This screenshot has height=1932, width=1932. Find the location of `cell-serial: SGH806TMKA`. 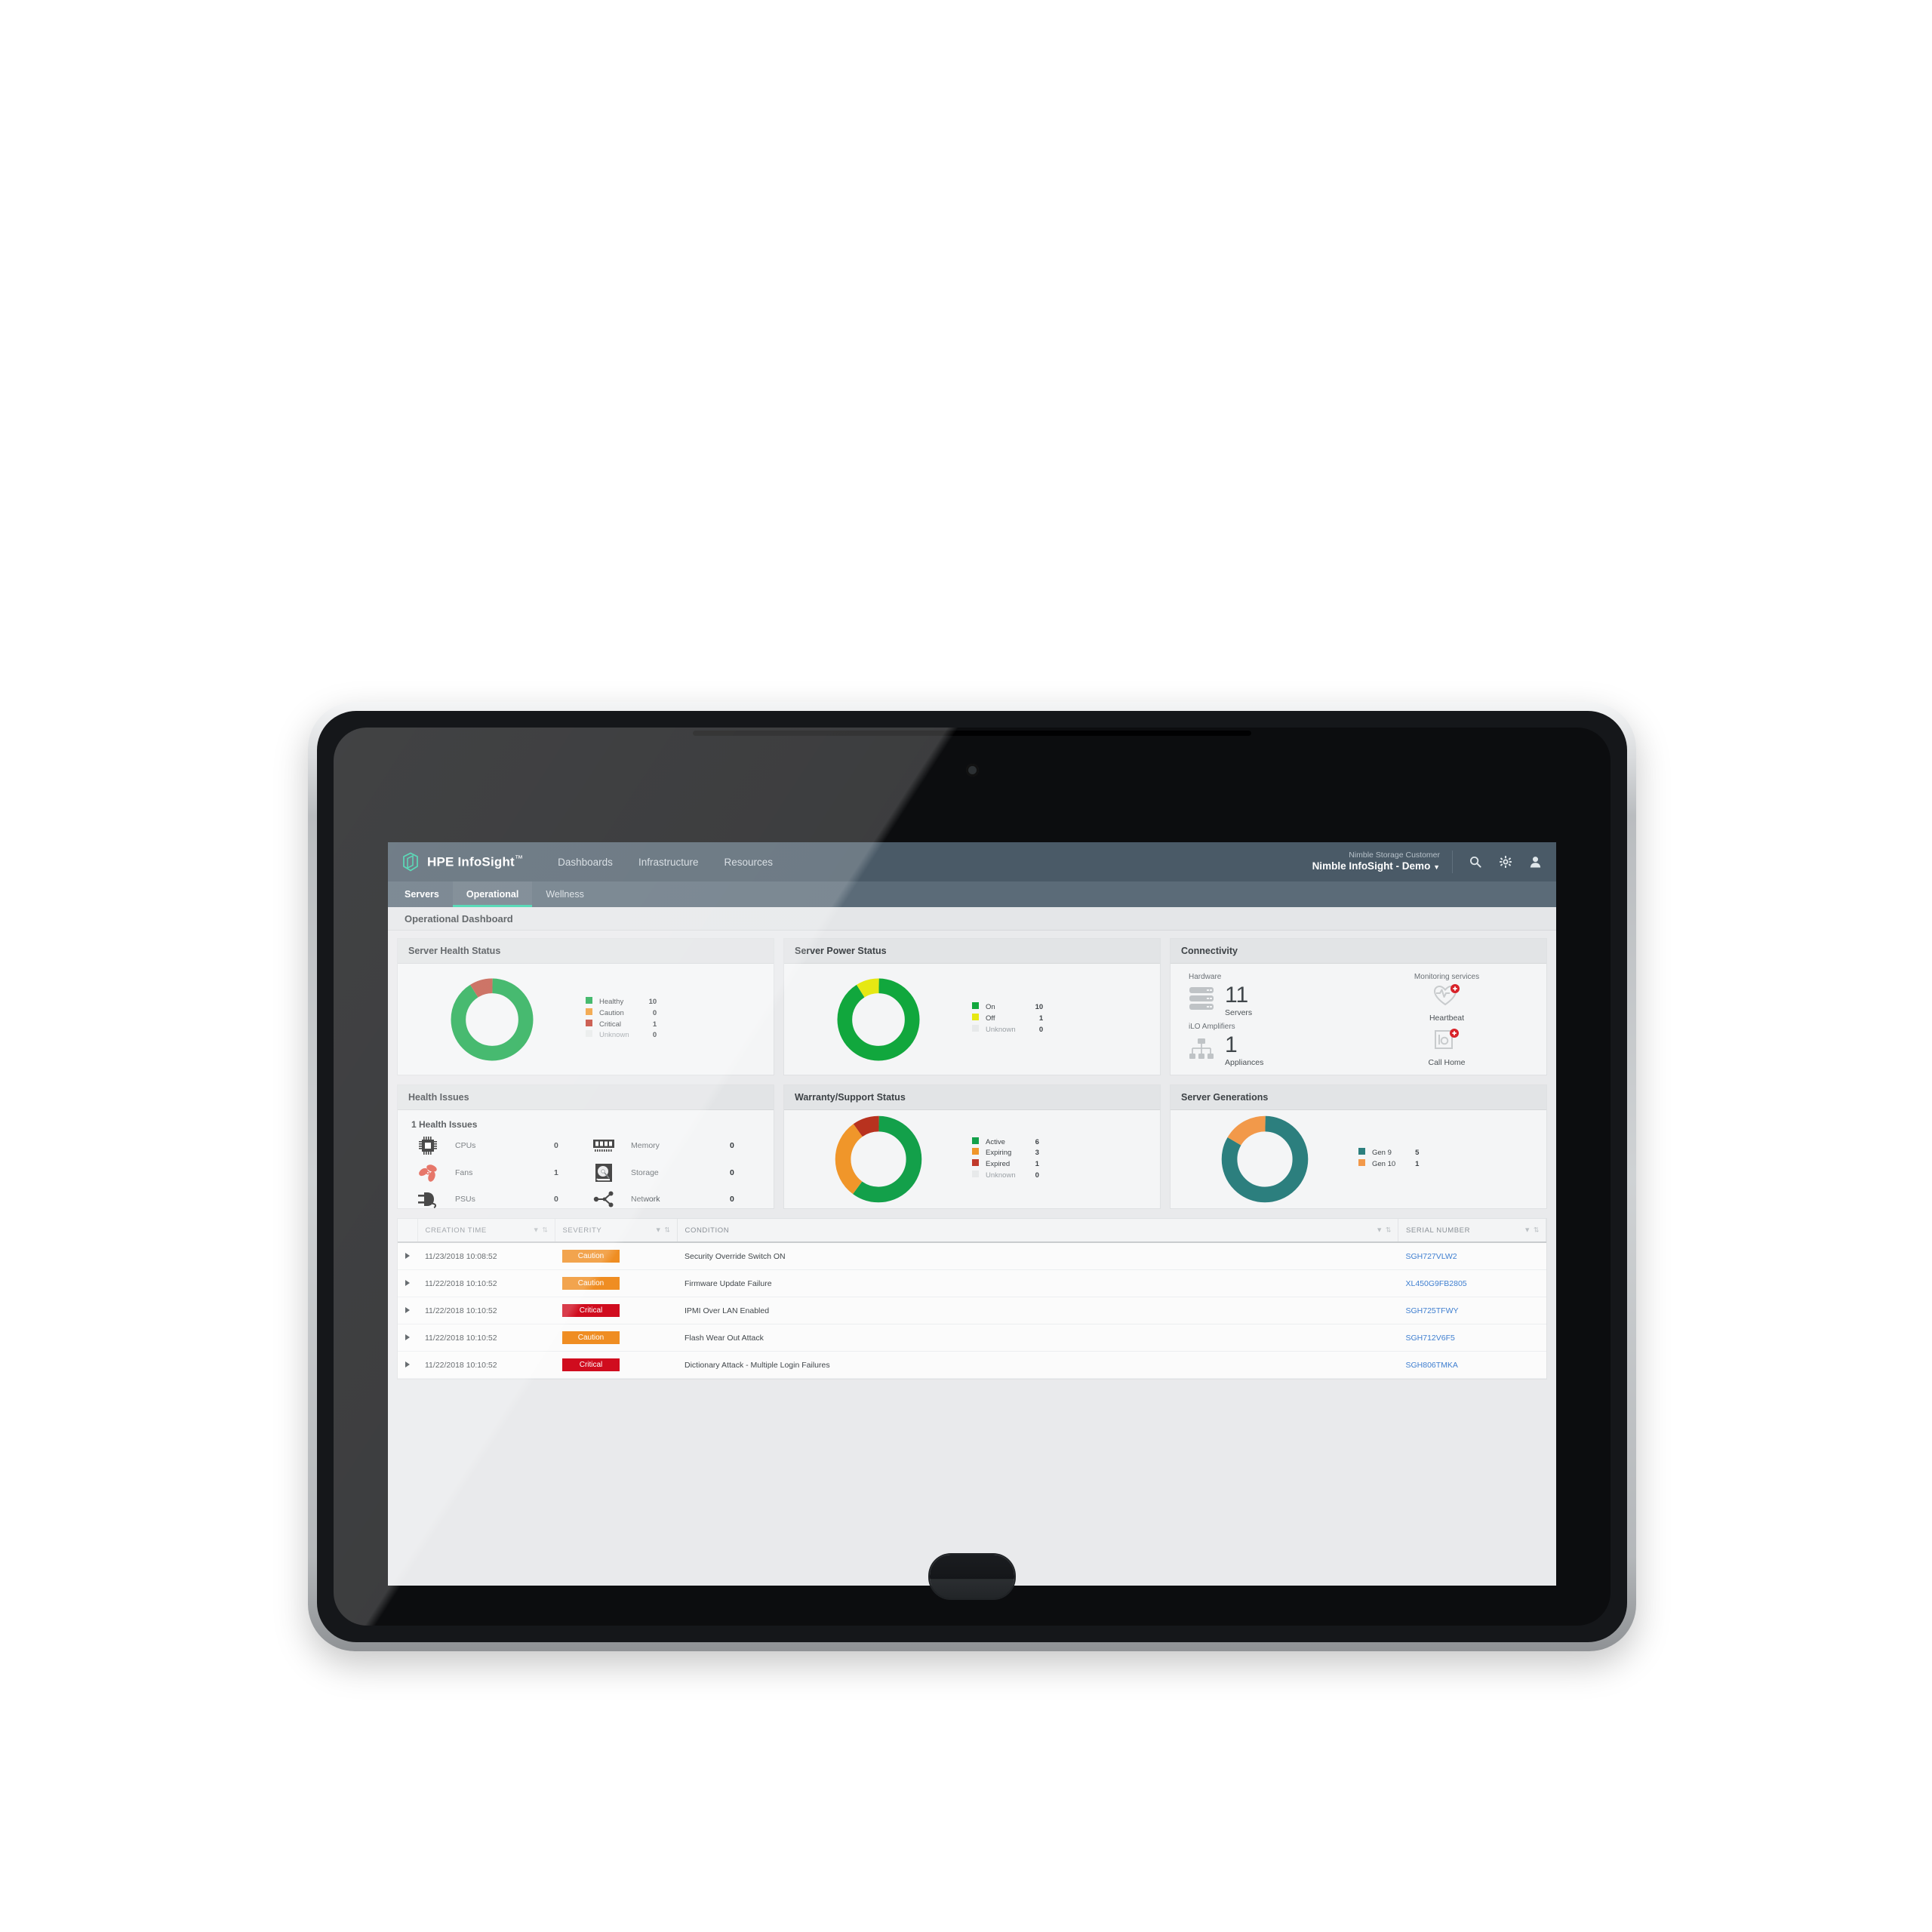

cell-serial: SGH806TMKA is located at coordinates (1472, 1365).